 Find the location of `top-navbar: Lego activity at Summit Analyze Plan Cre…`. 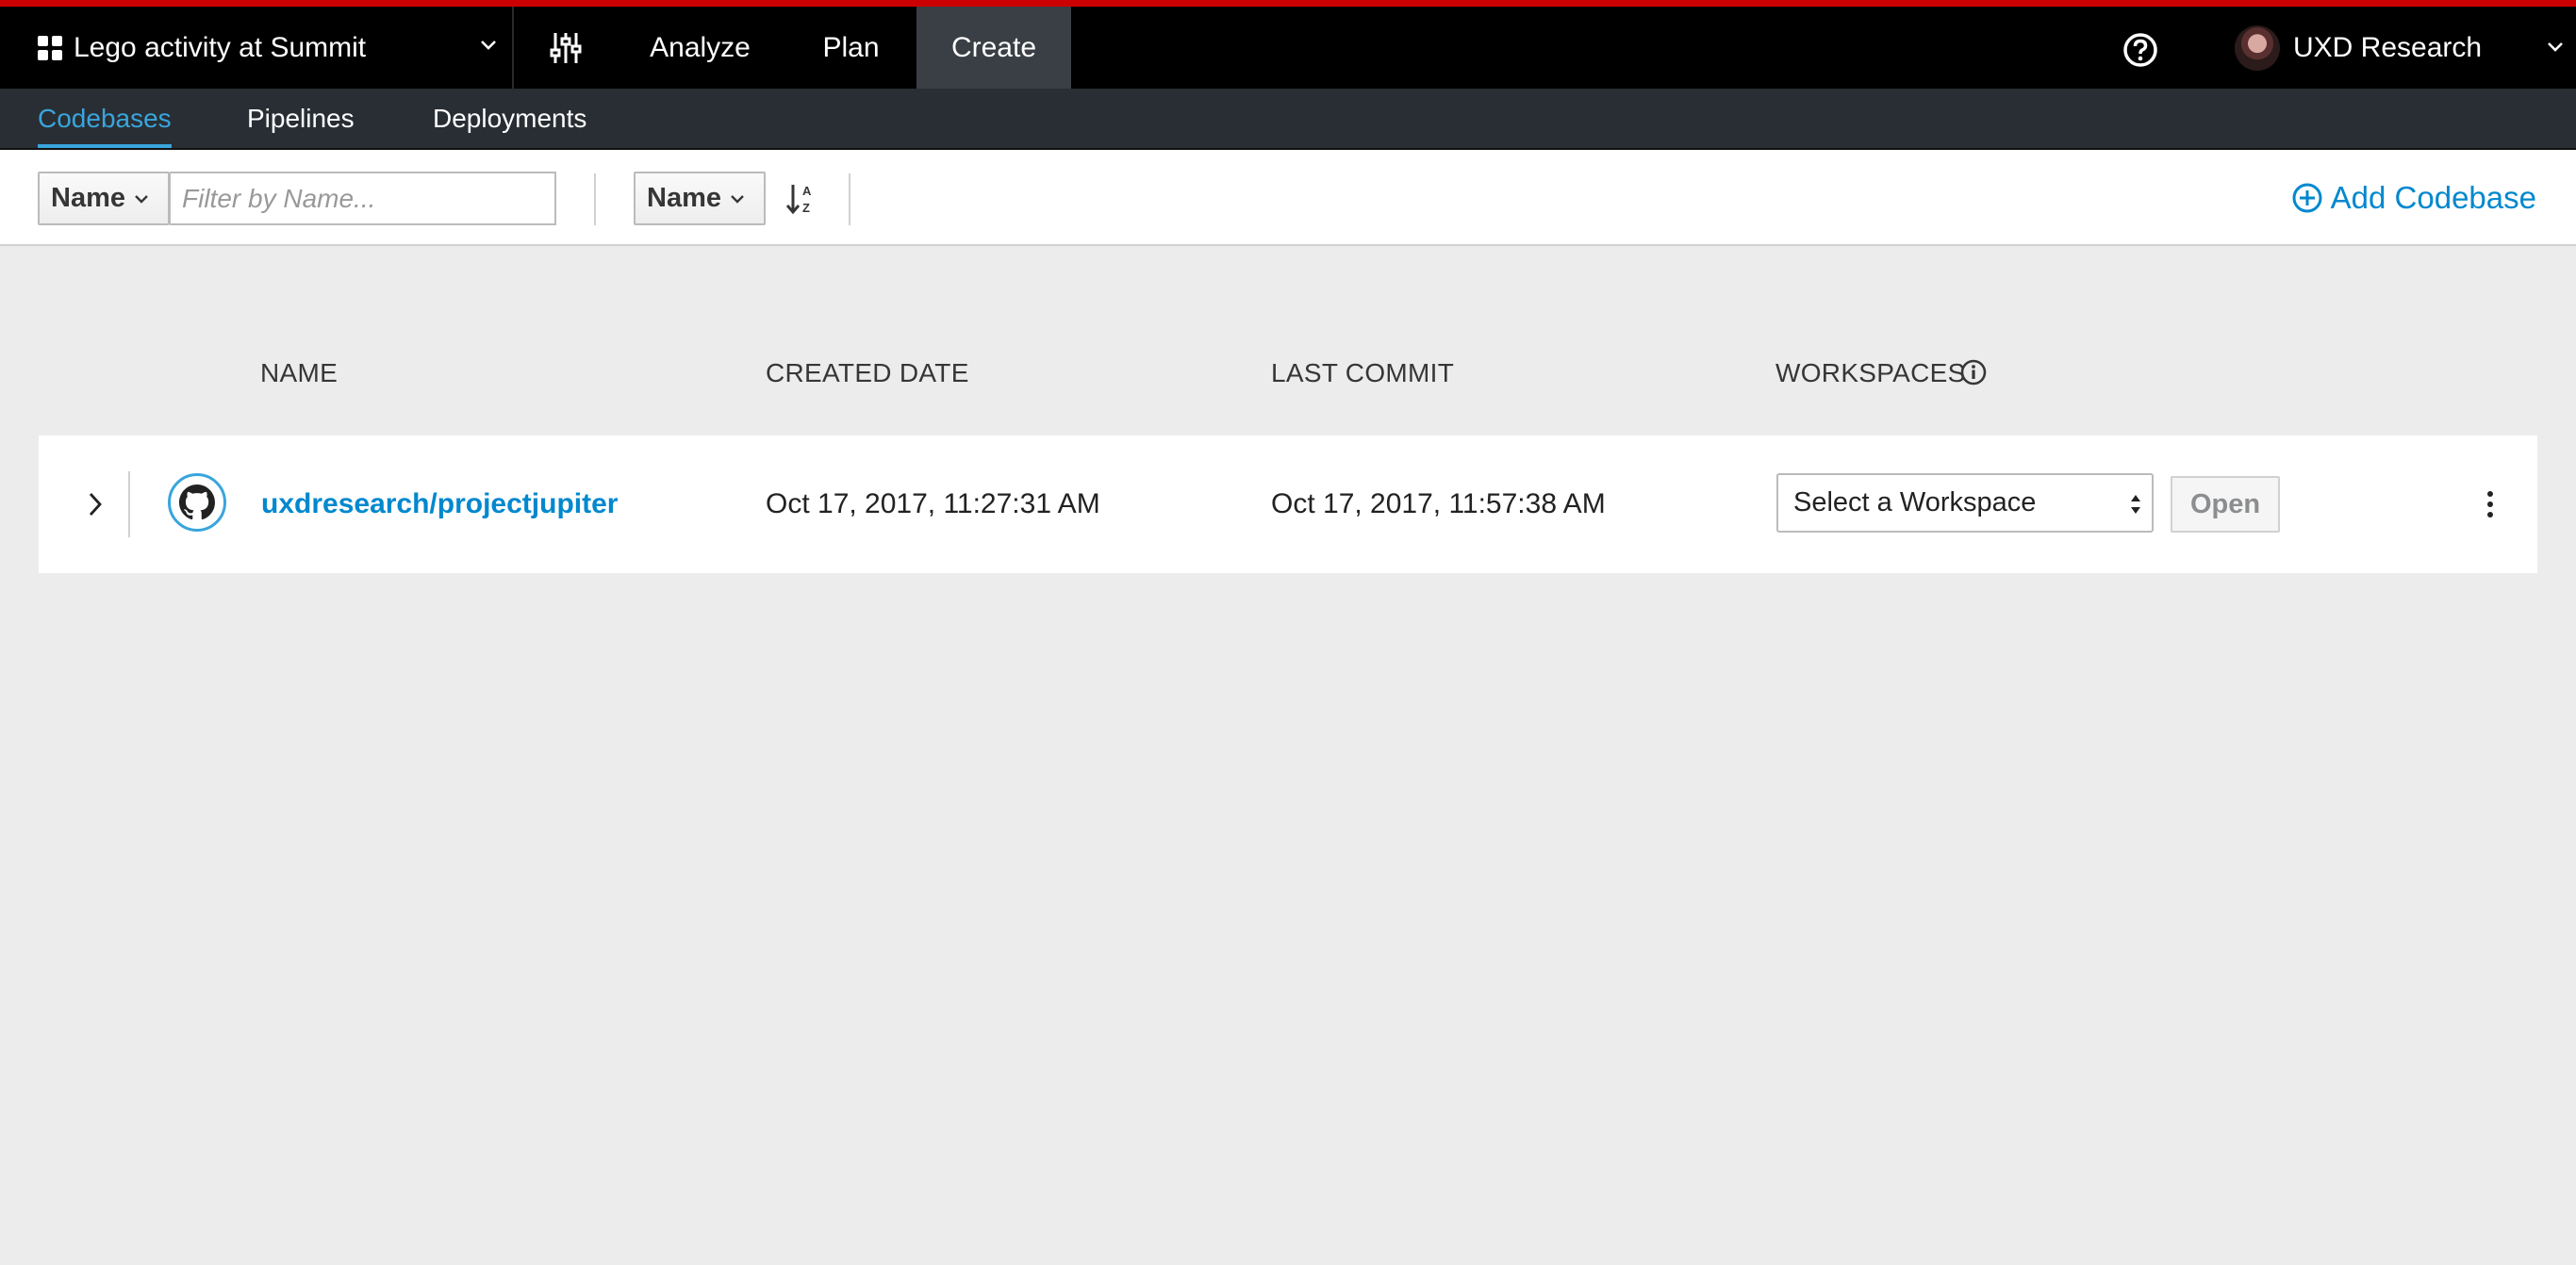

top-navbar: Lego activity at Summit Analyze Plan Cre… is located at coordinates (1288, 45).